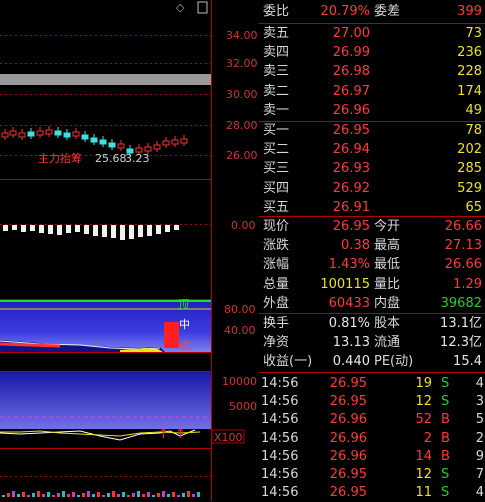  What do you see at coordinates (288, 361) in the screenshot?
I see `fin-label: 收益(一)` at bounding box center [288, 361].